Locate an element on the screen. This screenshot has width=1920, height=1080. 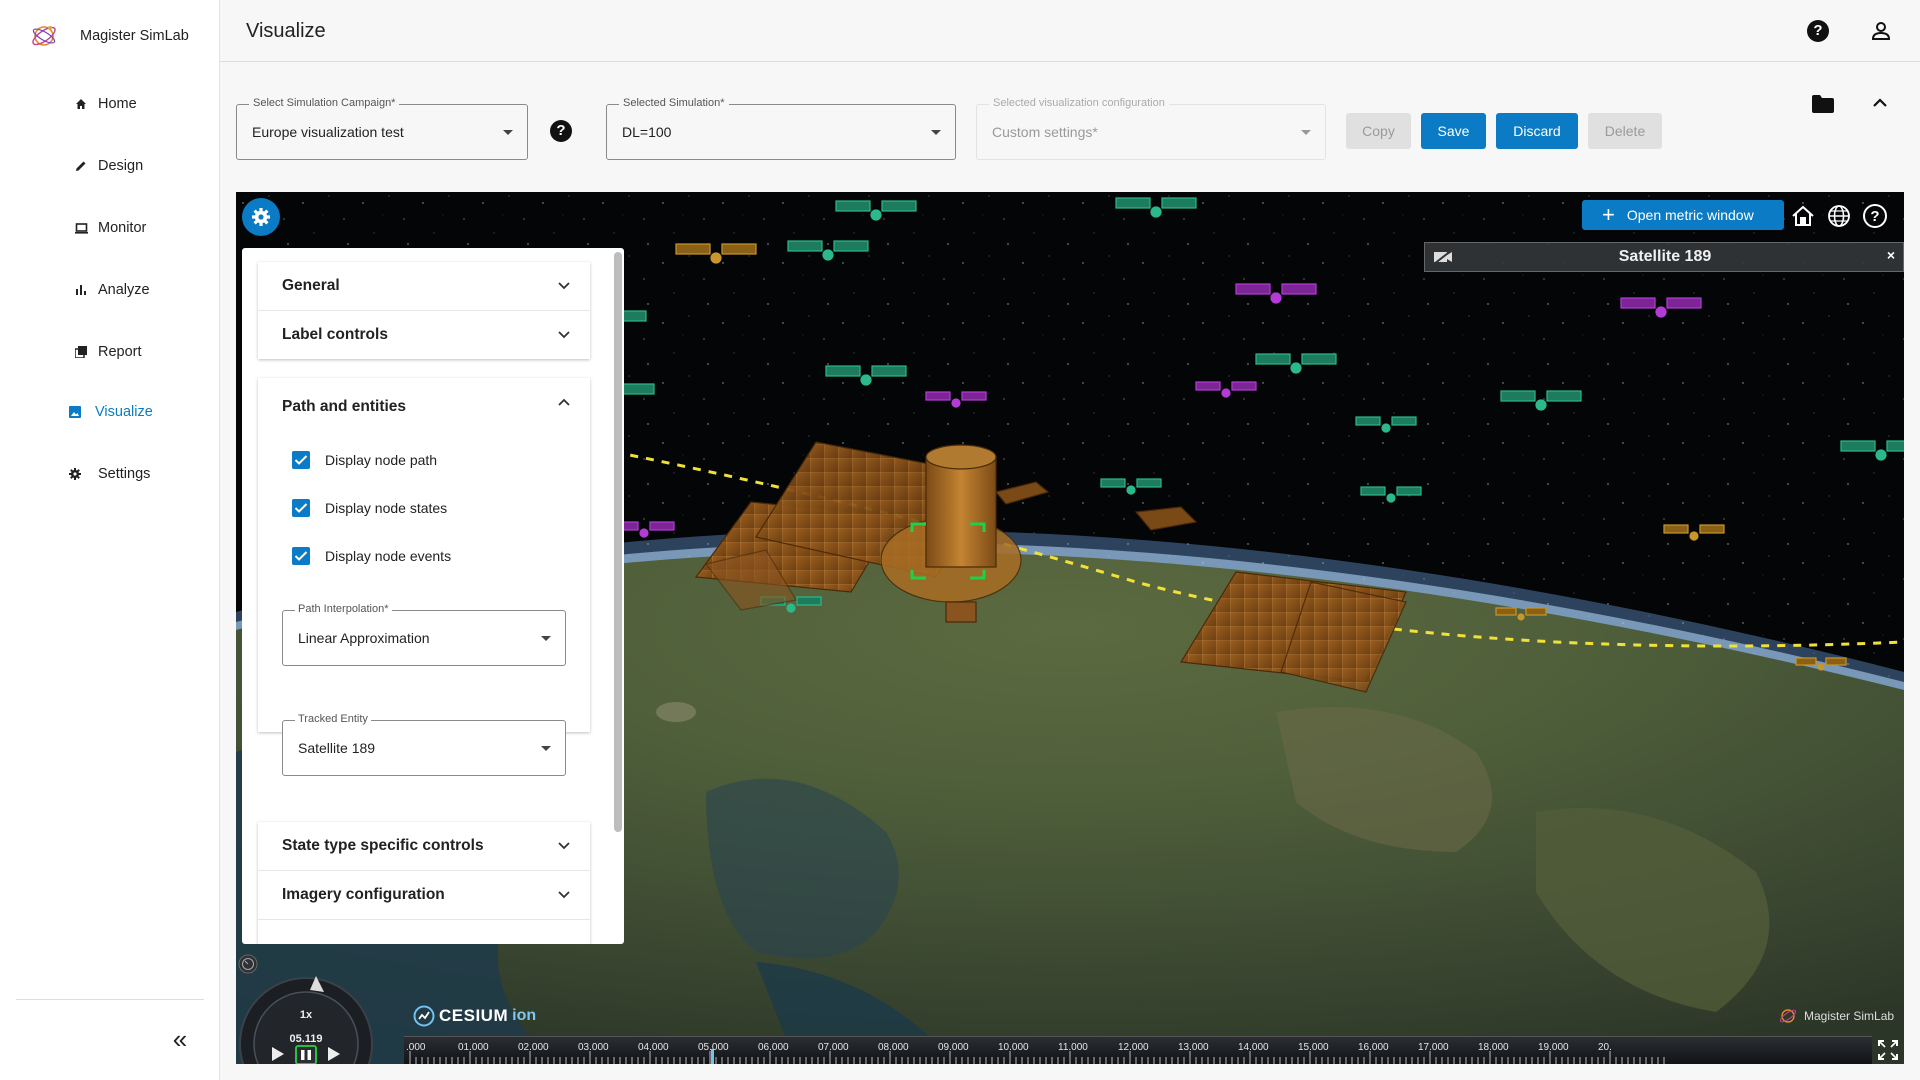
credit-text: Magister SimLab is located at coordinates (1849, 1016).